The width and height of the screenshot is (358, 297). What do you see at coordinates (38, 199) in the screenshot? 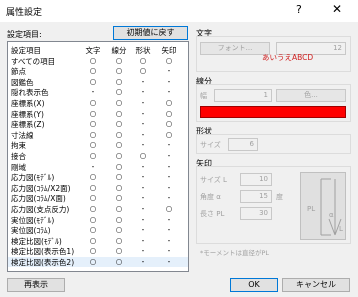
I see `item-label: 応力図(ｺﾗﾑ/X面)` at bounding box center [38, 199].